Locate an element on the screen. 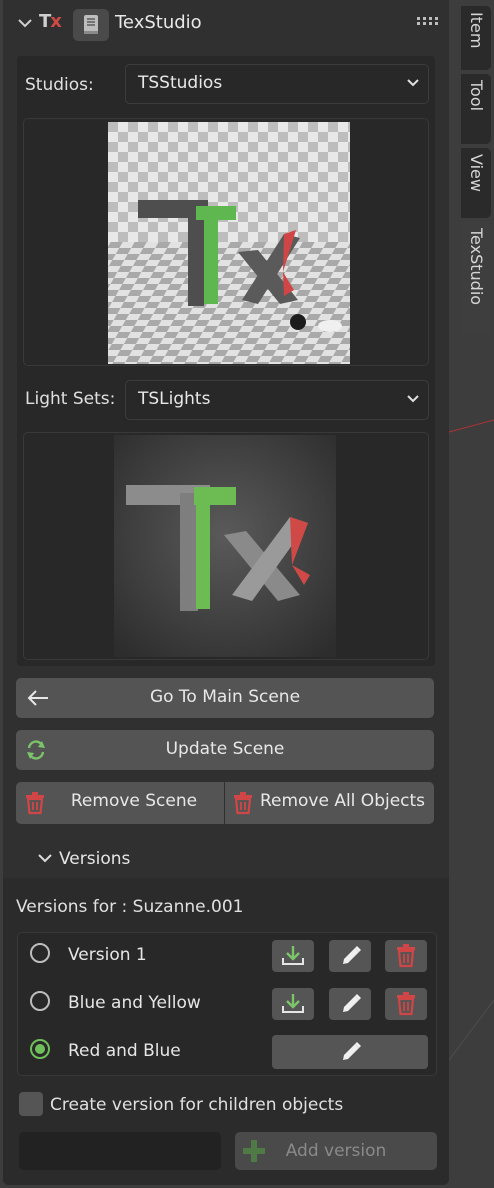 The width and height of the screenshot is (494, 1188). light-sets-dropdown: TSLights is located at coordinates (277, 400).